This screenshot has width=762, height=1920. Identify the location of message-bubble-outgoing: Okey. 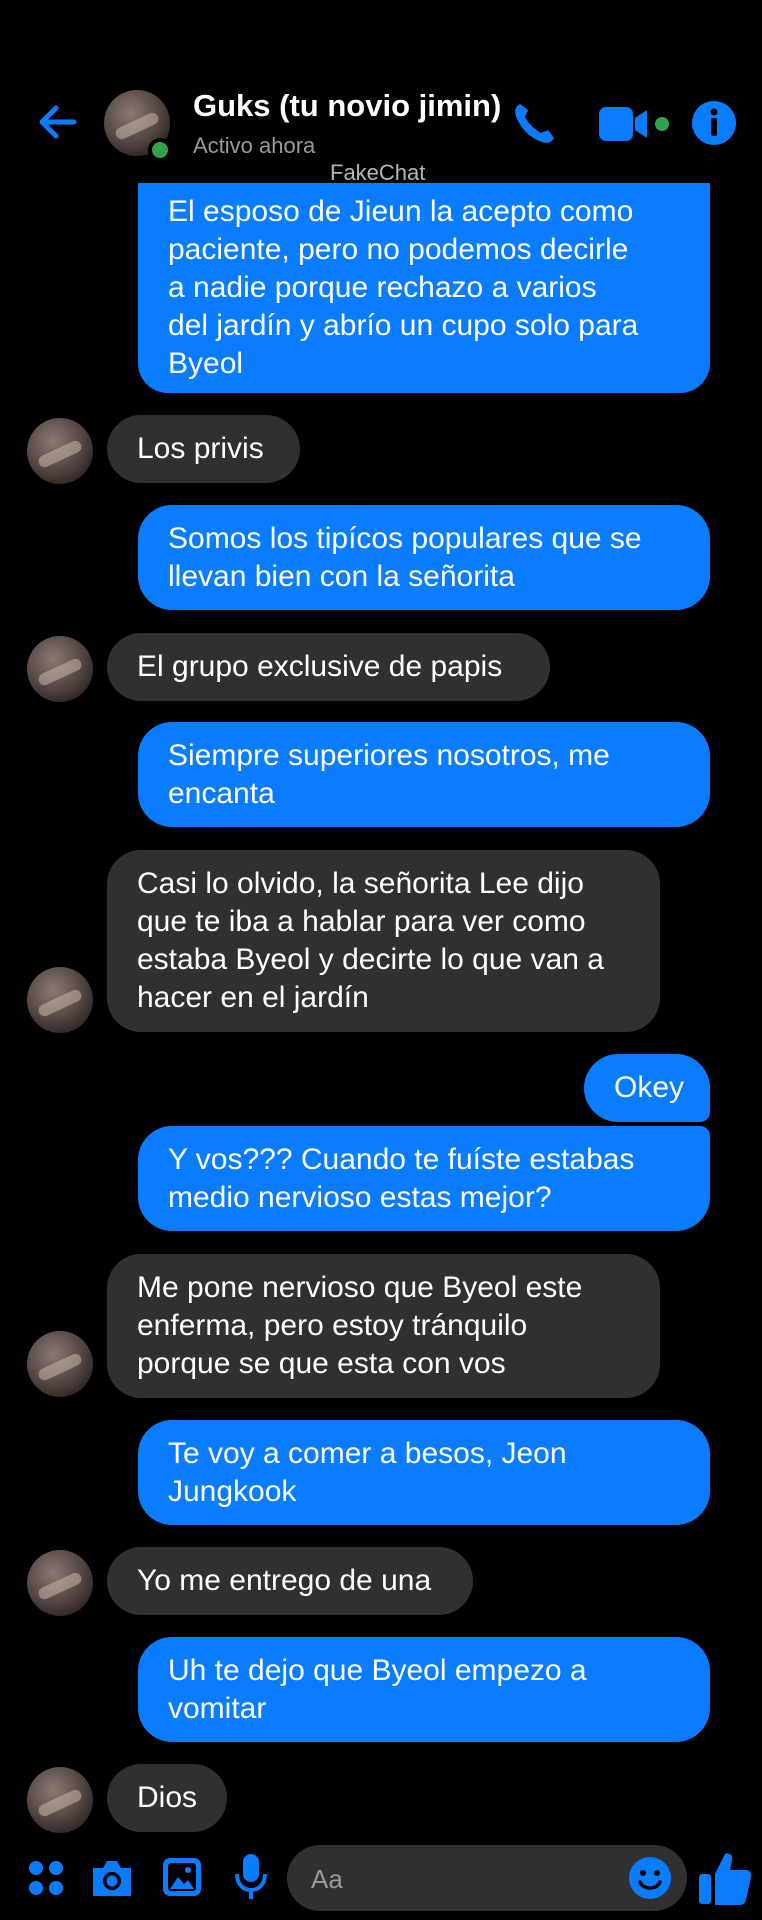
(647, 1088).